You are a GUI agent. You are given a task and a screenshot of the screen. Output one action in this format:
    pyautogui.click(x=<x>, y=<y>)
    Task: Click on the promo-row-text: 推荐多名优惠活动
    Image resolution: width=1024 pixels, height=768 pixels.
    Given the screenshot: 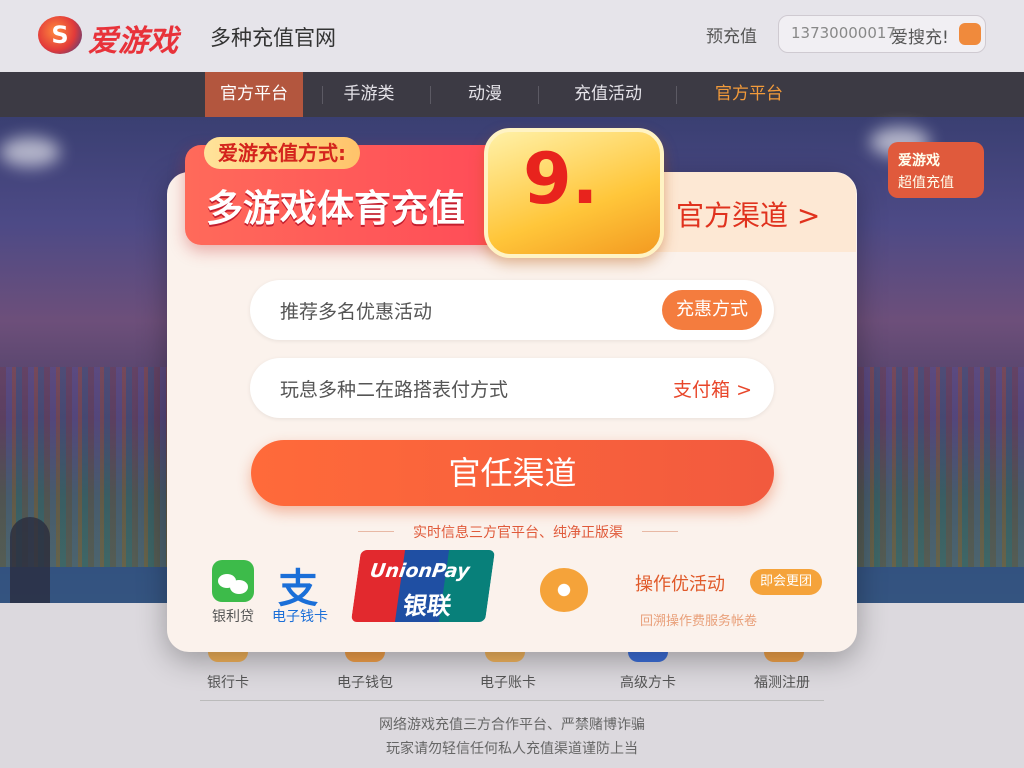 What is the action you would take?
    pyautogui.click(x=356, y=312)
    